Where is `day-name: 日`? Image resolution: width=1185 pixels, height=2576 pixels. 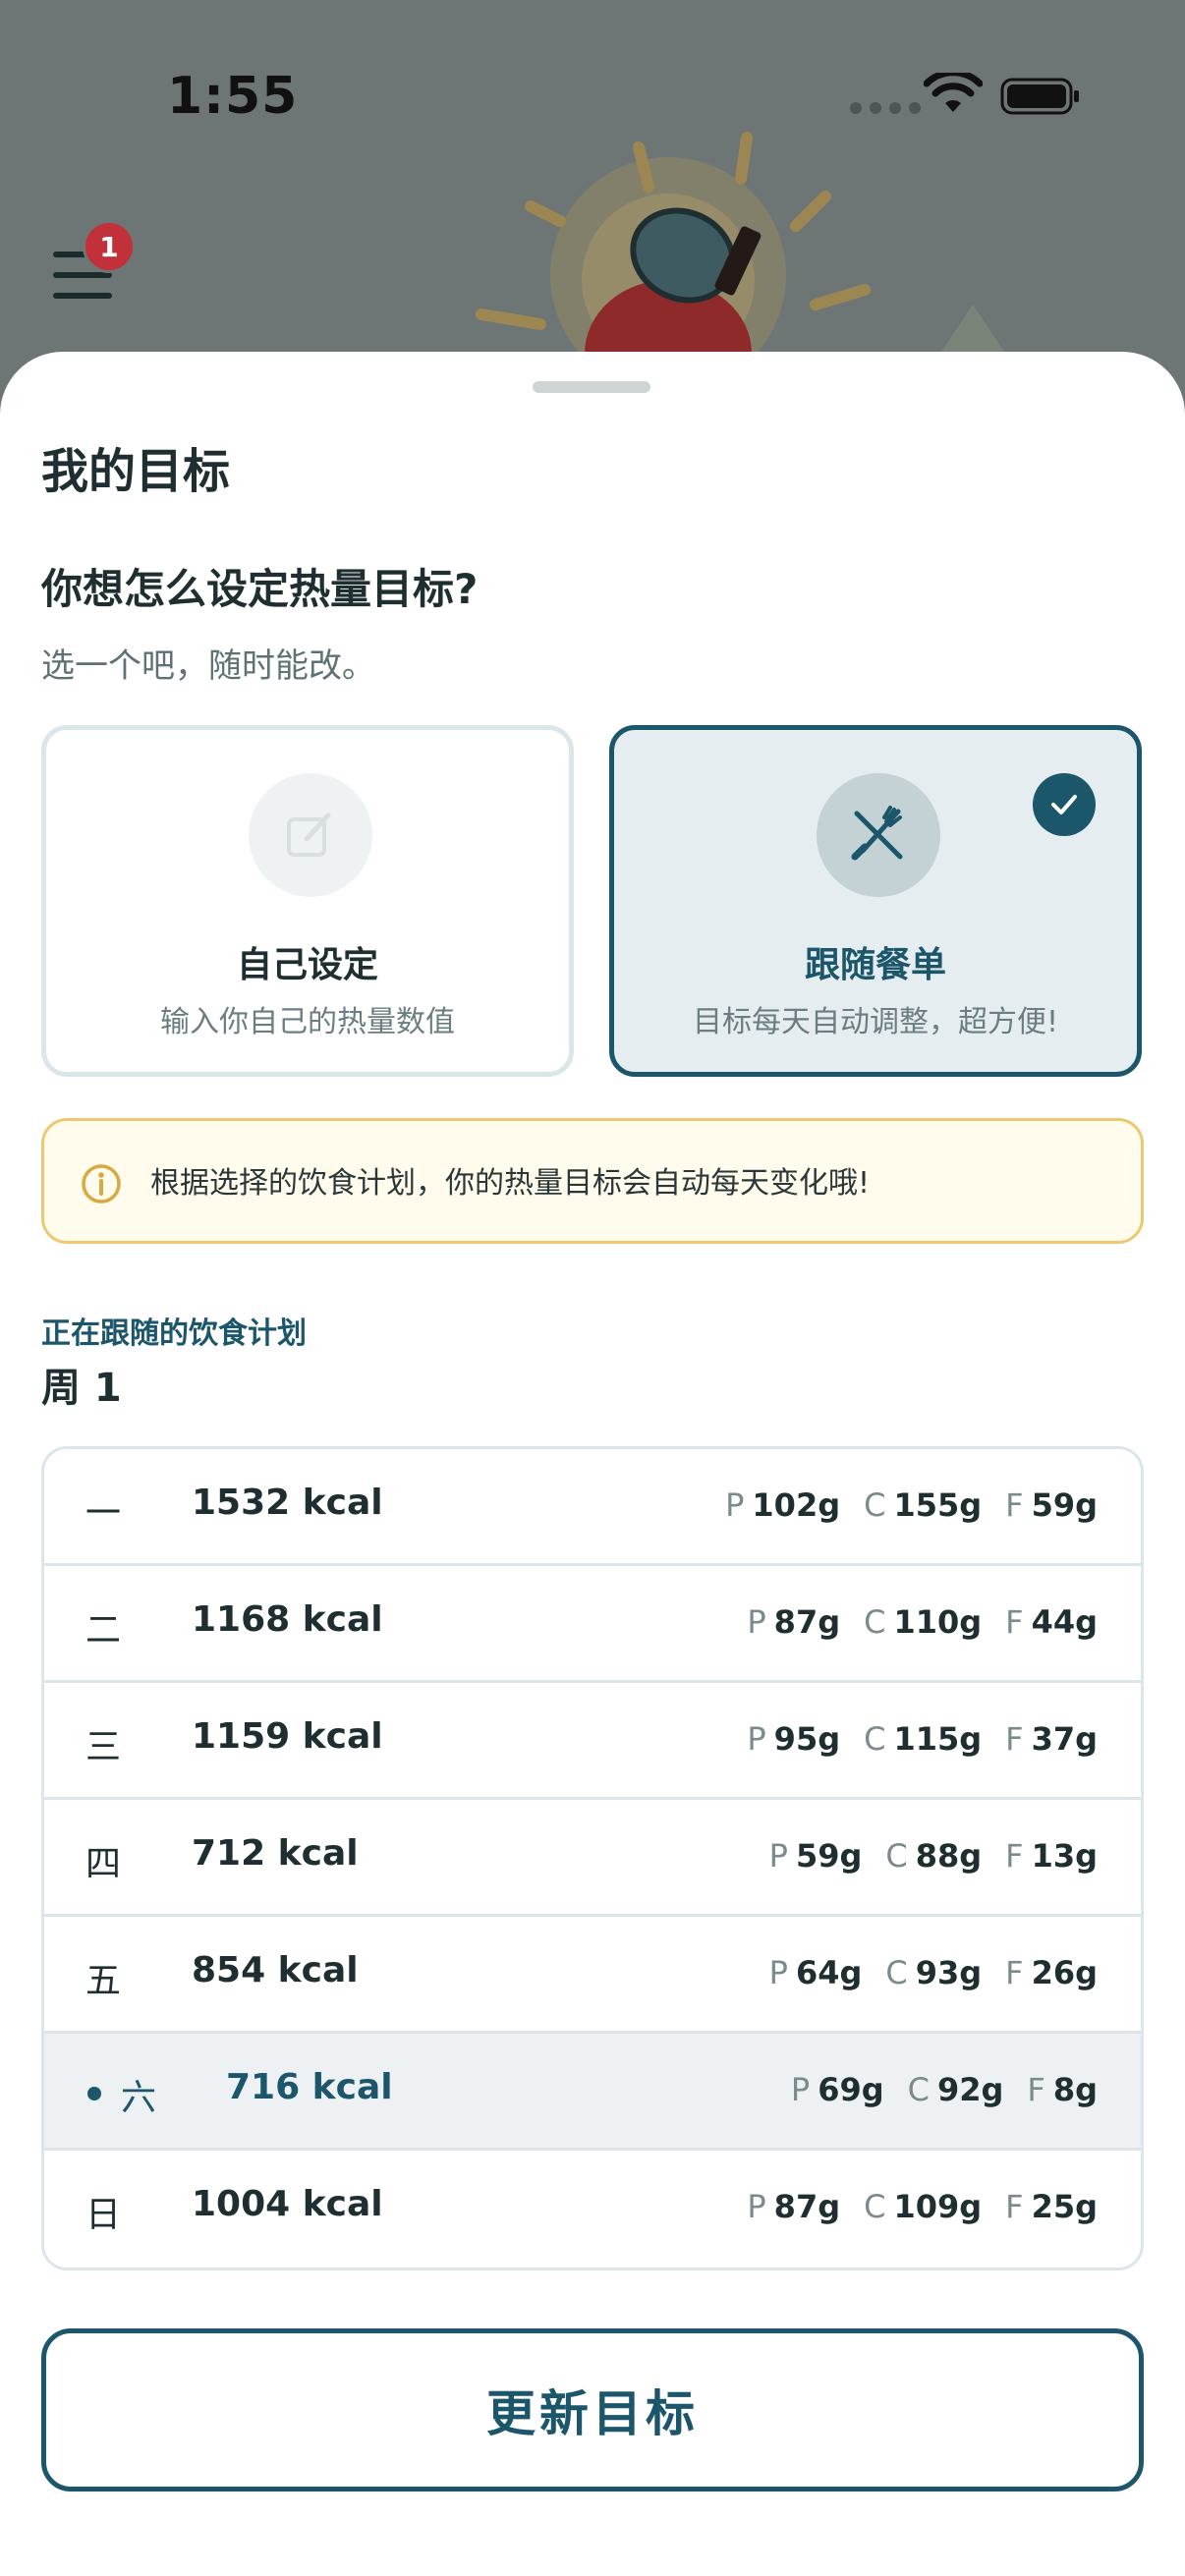
day-name: 日 is located at coordinates (104, 2215).